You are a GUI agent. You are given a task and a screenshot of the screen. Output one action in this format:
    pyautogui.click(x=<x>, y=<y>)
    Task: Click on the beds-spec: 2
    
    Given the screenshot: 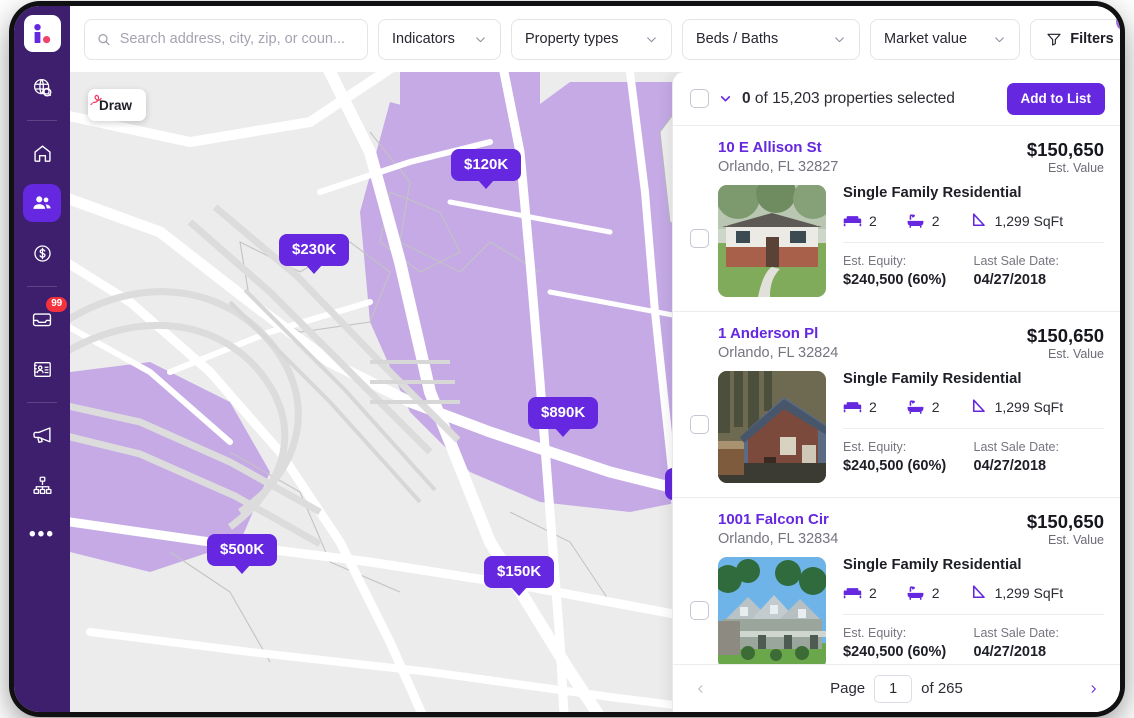 What is the action you would take?
    pyautogui.click(x=860, y=220)
    